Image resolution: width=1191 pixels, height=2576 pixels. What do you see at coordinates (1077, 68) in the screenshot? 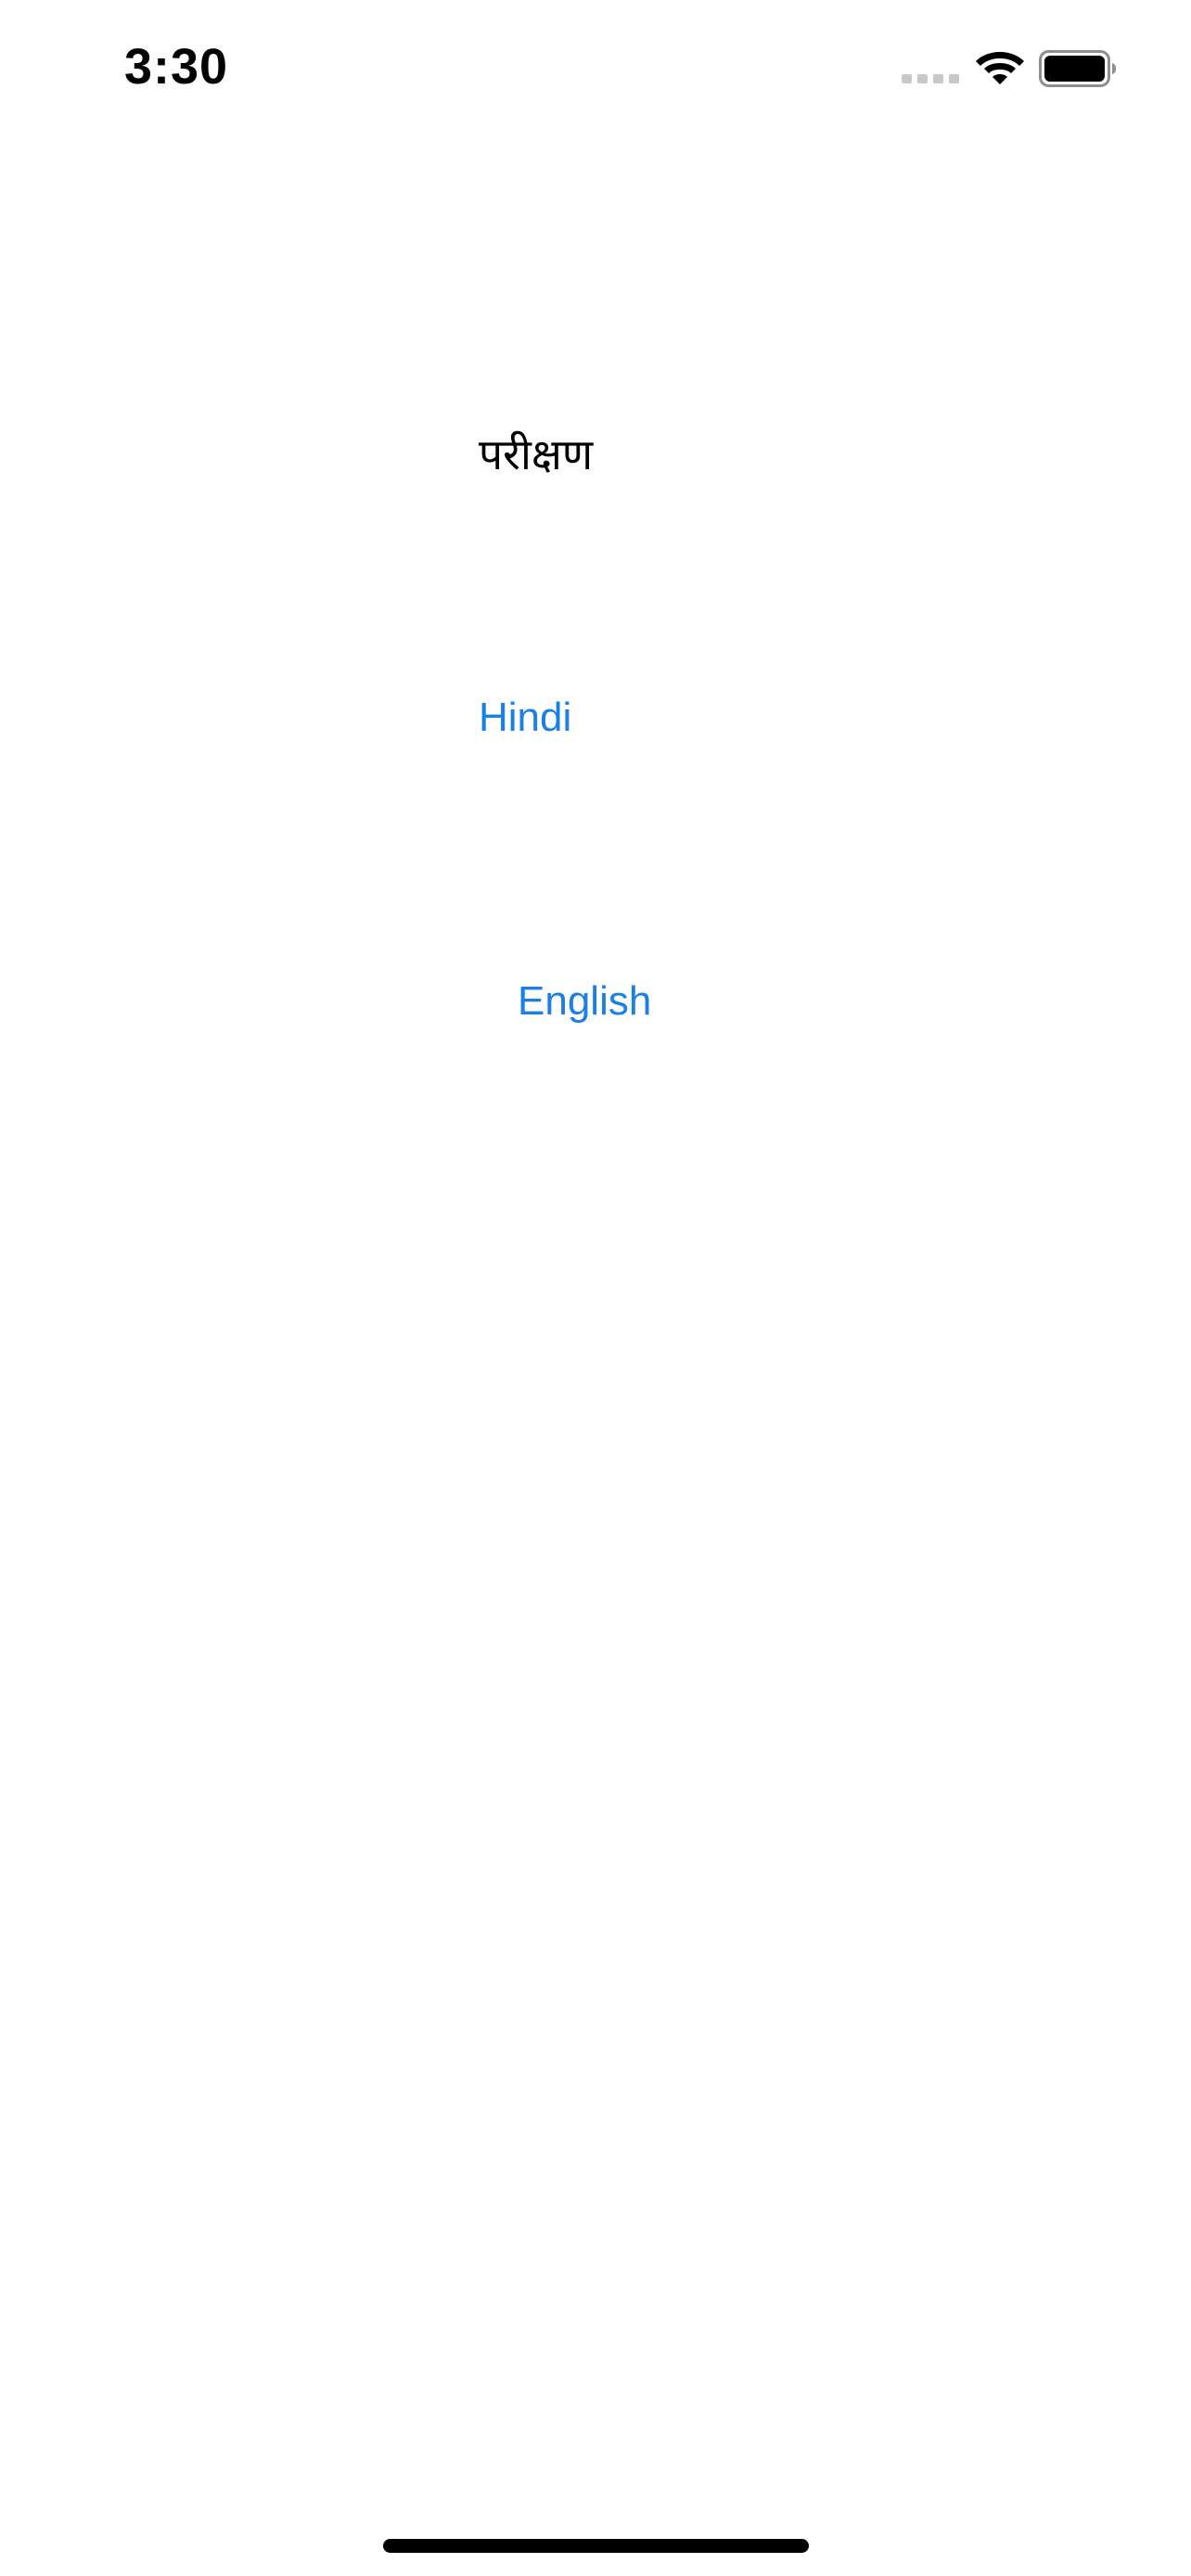
I see `battery-icon` at bounding box center [1077, 68].